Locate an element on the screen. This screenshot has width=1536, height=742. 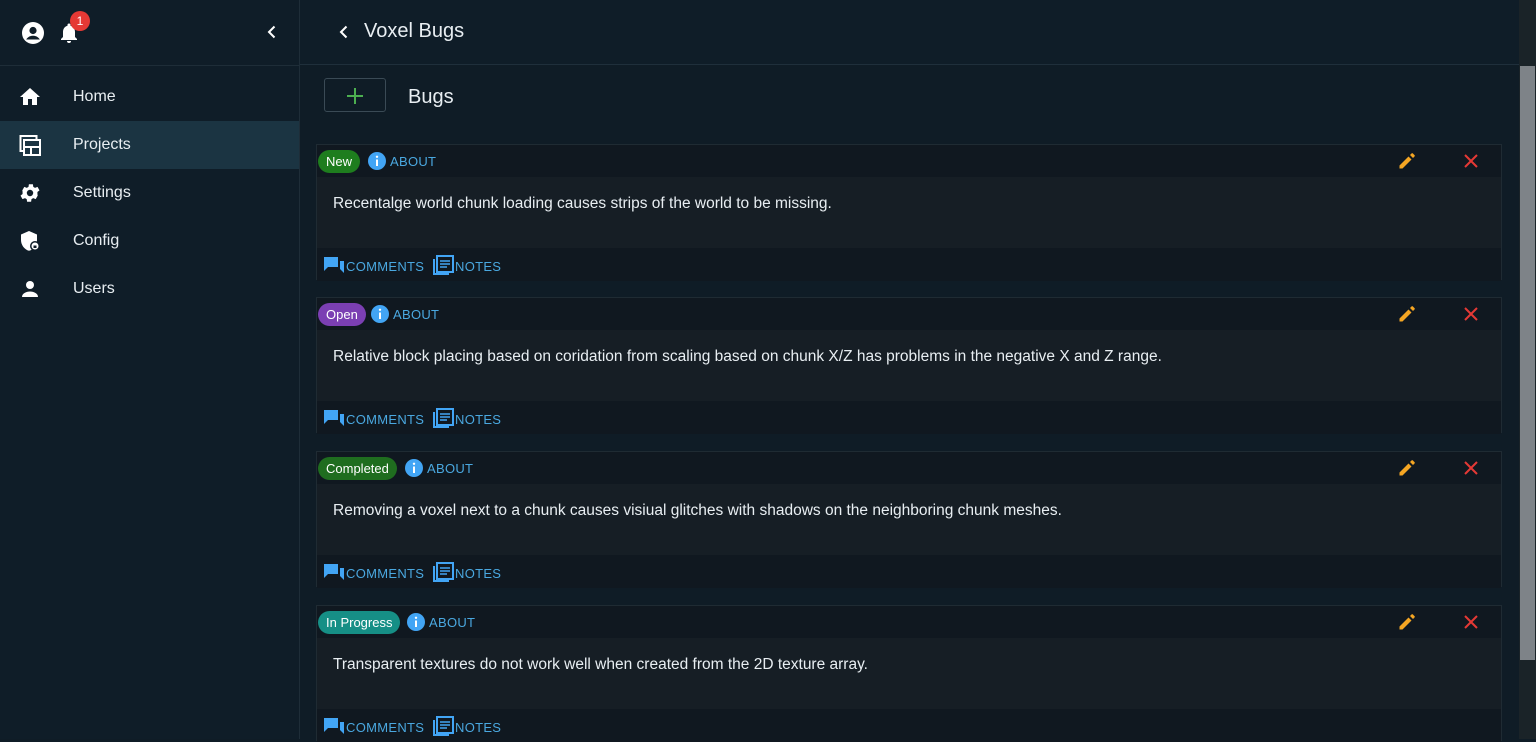
status-badge: In Progress is located at coordinates (359, 622).